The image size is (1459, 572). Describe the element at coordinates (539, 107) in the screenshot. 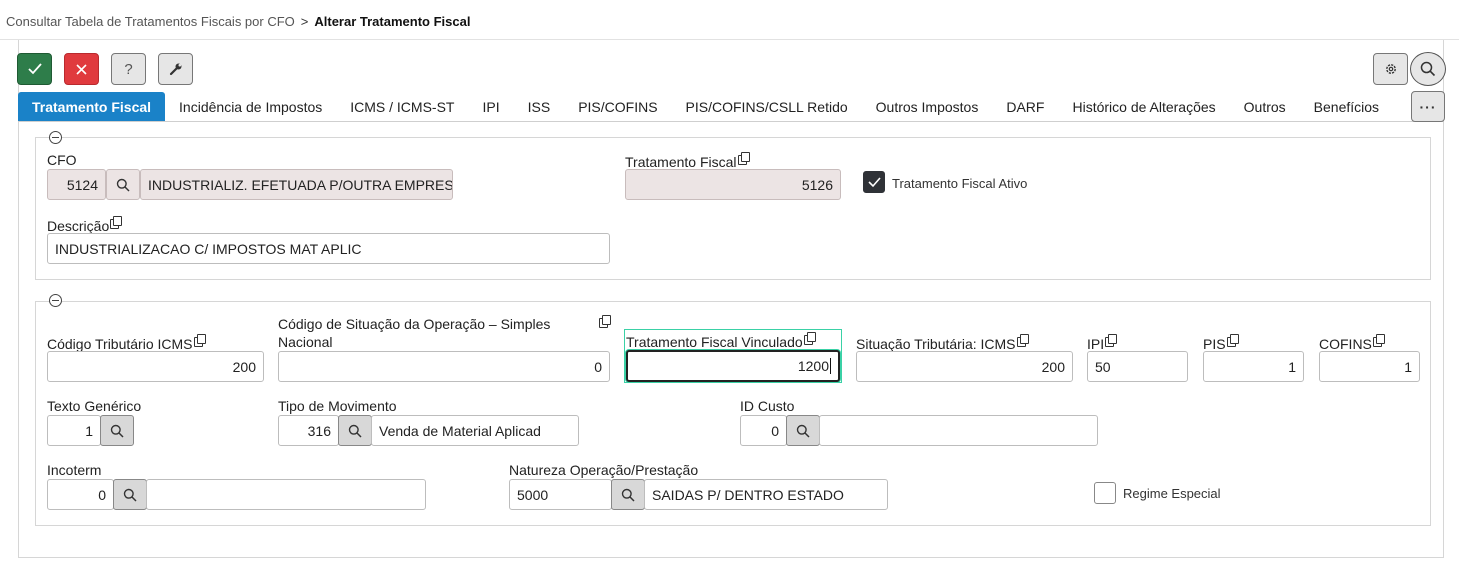

I see `tab-iss: ISS` at that location.